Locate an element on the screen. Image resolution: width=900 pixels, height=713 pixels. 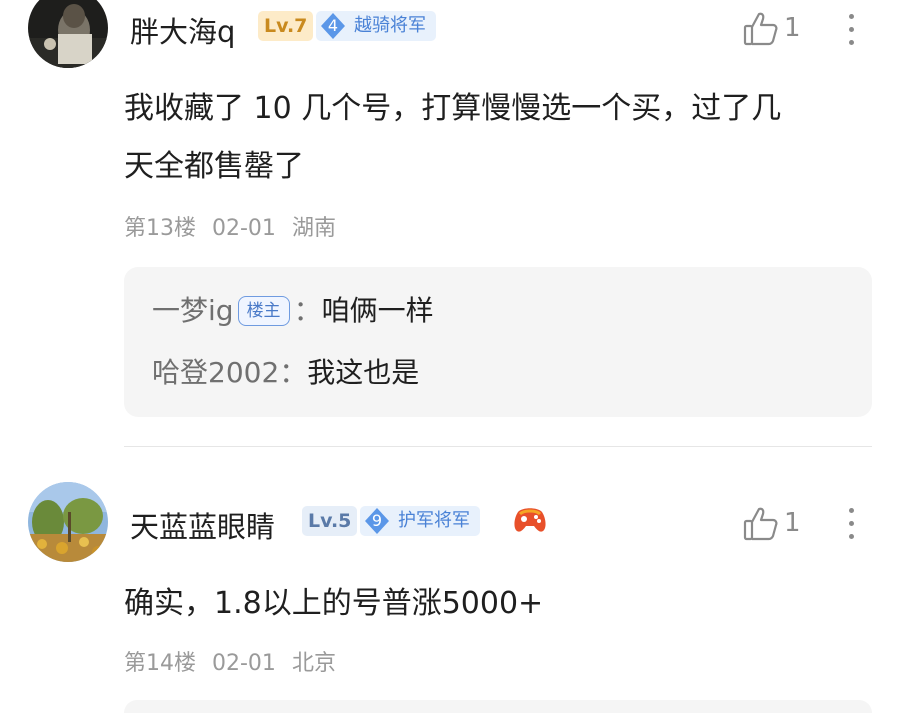
gamepad-icon is located at coordinates (530, 520).